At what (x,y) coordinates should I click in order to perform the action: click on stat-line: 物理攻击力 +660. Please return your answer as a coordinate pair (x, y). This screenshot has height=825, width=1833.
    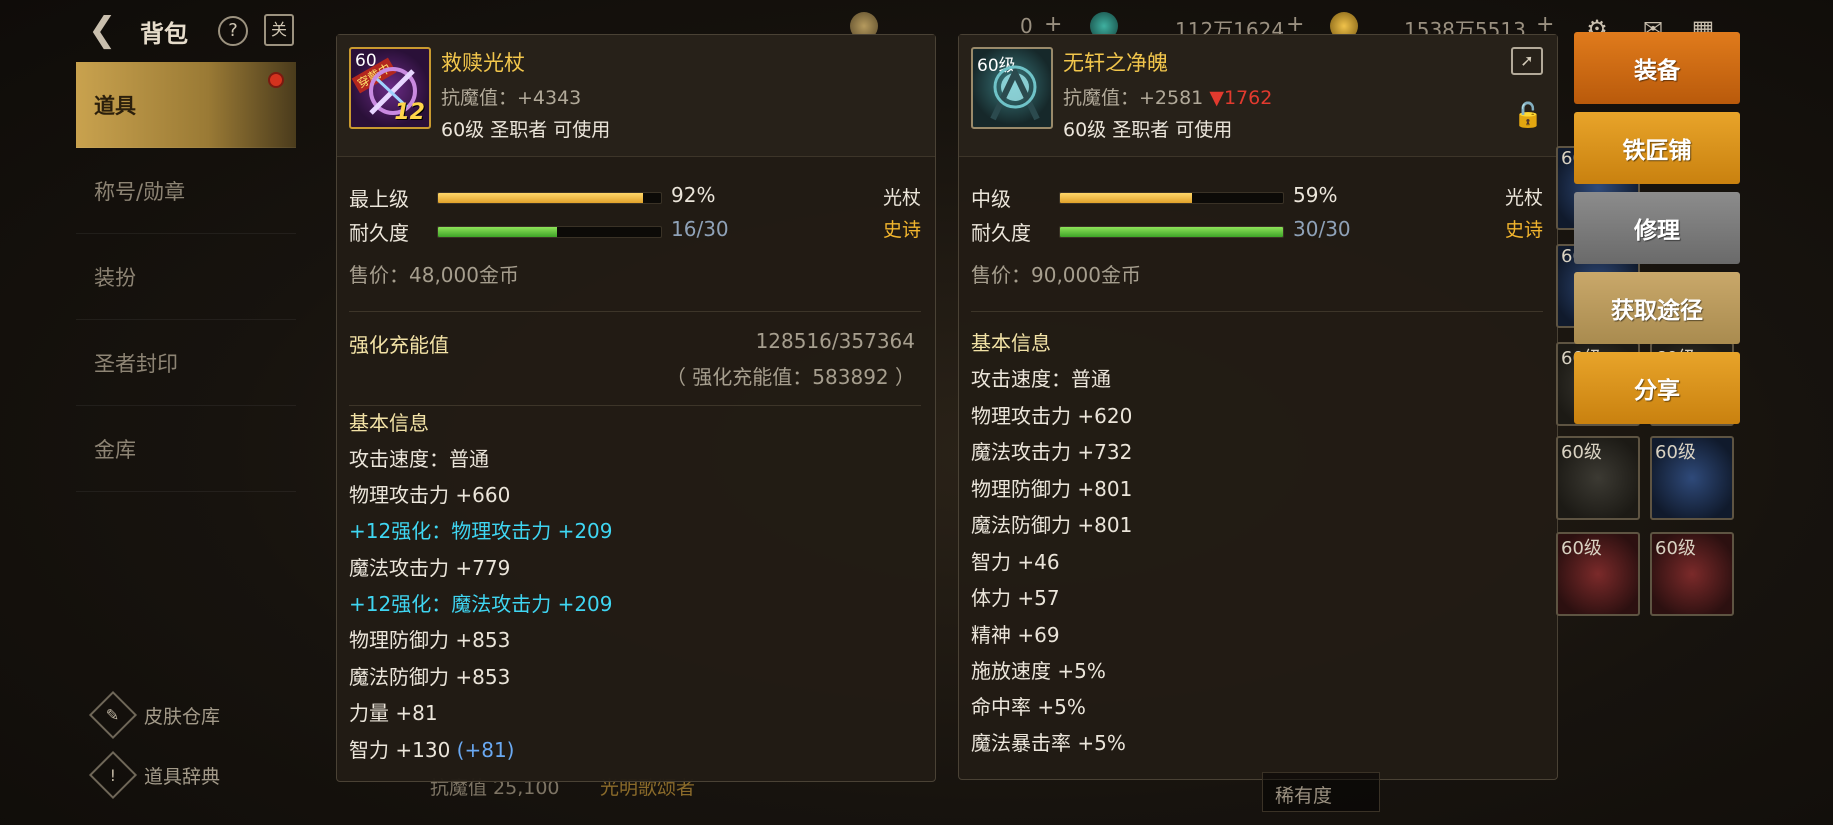
    Looking at the image, I should click on (430, 495).